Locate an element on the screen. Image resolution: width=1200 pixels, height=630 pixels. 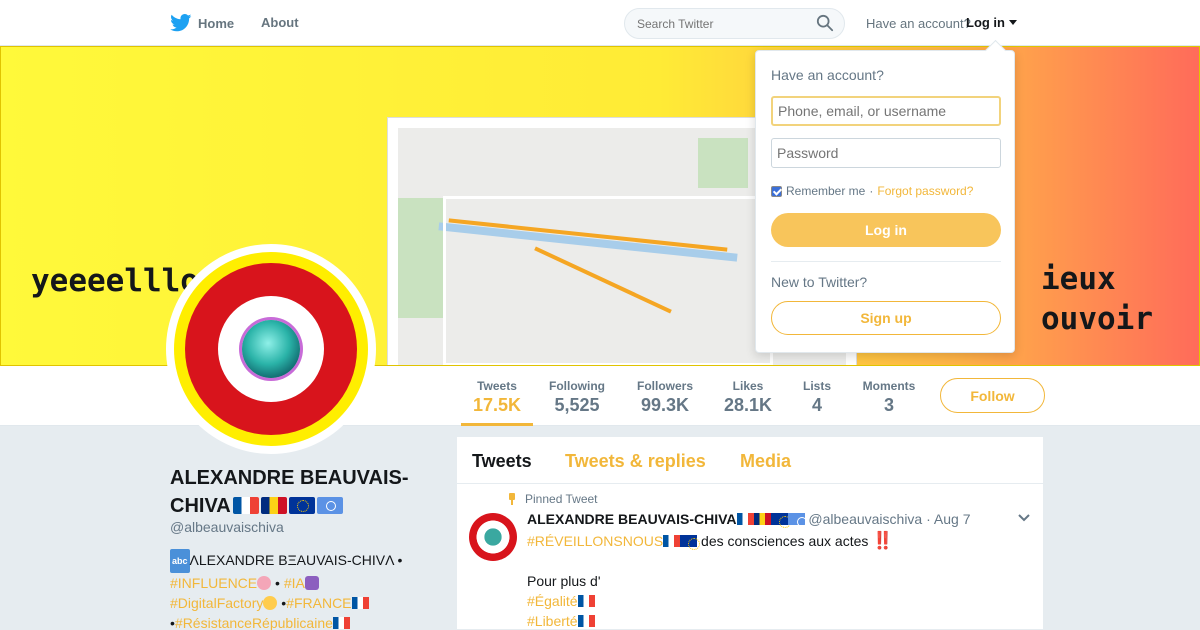
stat-tweets: Tweets 17.5K is located at coordinates (497, 396).